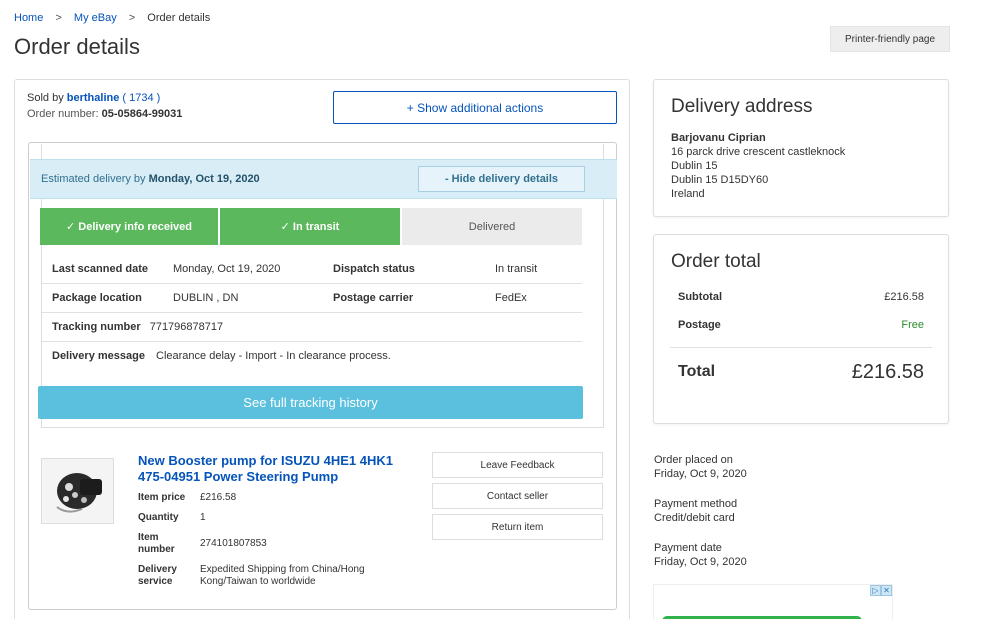  I want to click on ad-choices: ▷ ✕, so click(881, 590).